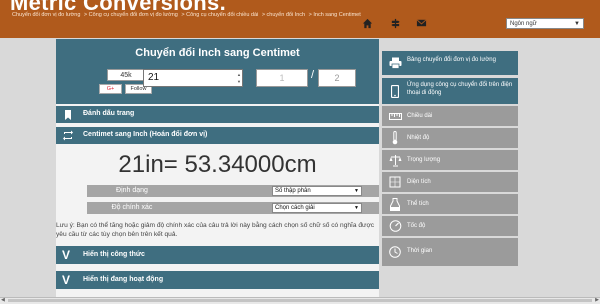  Describe the element at coordinates (450, 138) in the screenshot. I see `sidebar-item-temperature: Nhiệt độ` at that location.